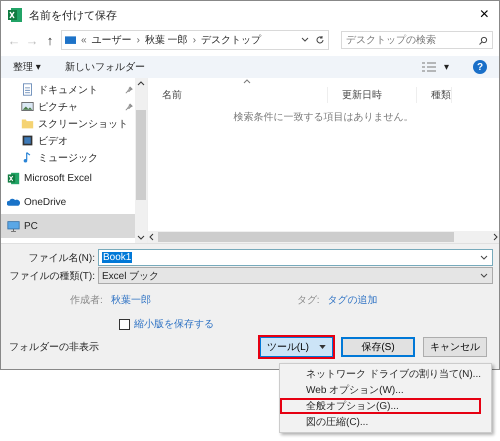 The height and width of the screenshot is (441, 500). What do you see at coordinates (68, 202) in the screenshot?
I see `nav-item: OneDrive` at bounding box center [68, 202].